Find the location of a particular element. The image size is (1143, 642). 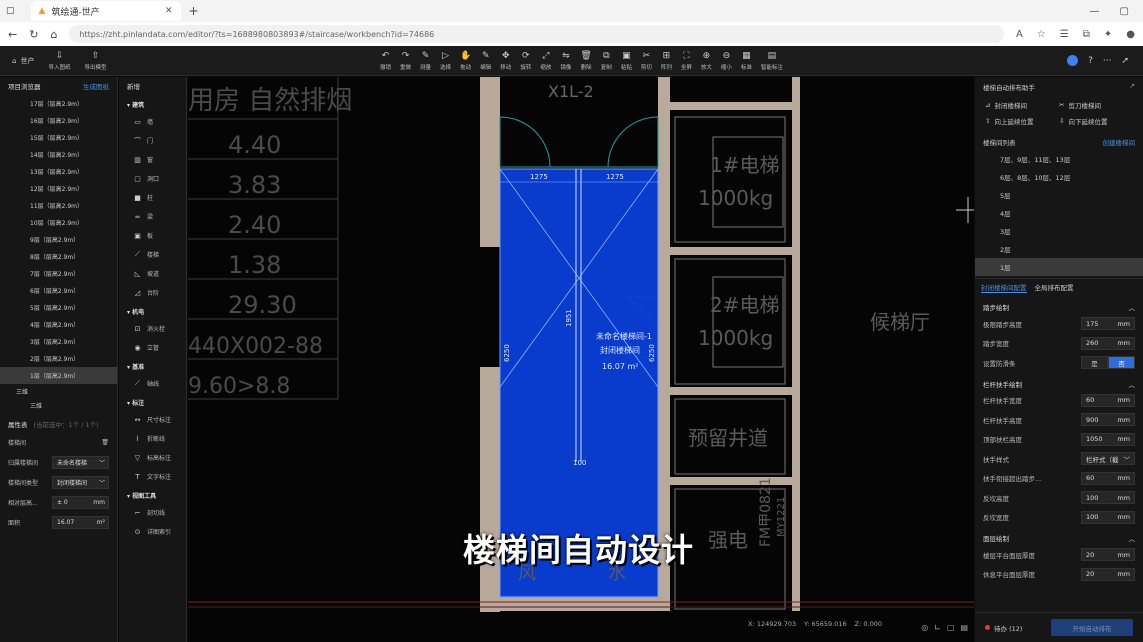

extensions-icon: ✦ is located at coordinates (1108, 34).